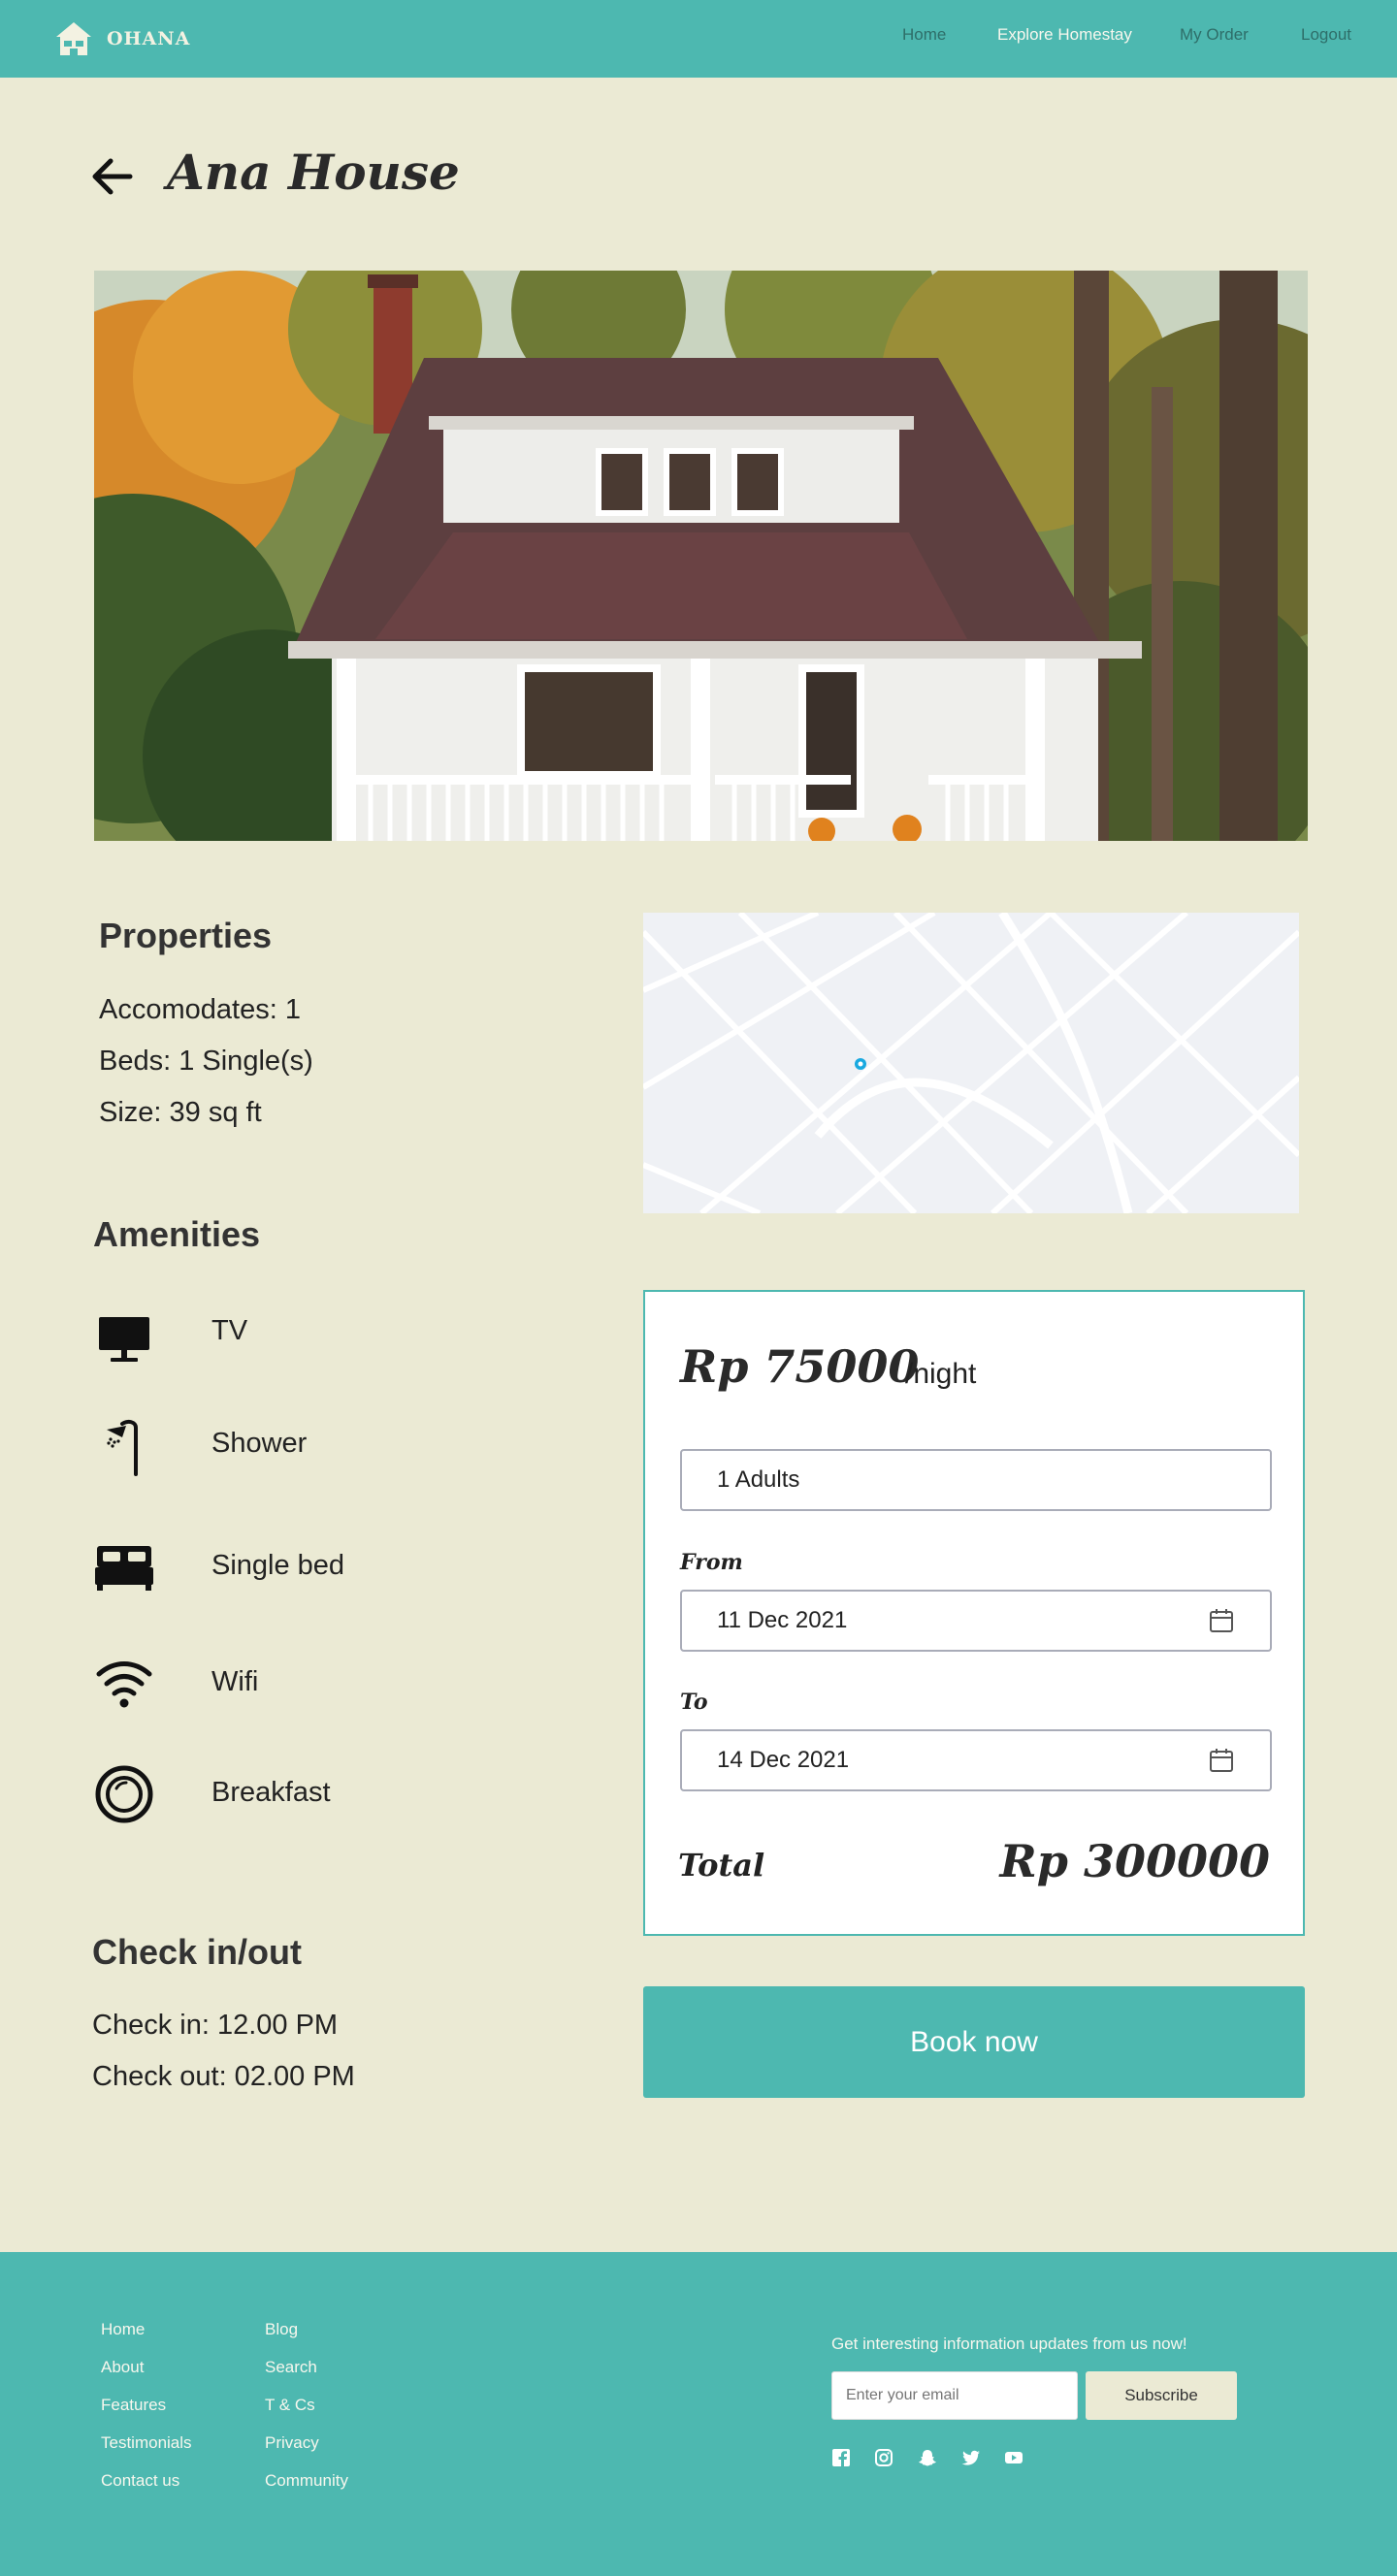  Describe the element at coordinates (122, 1447) in the screenshot. I see `shower-icon` at that location.